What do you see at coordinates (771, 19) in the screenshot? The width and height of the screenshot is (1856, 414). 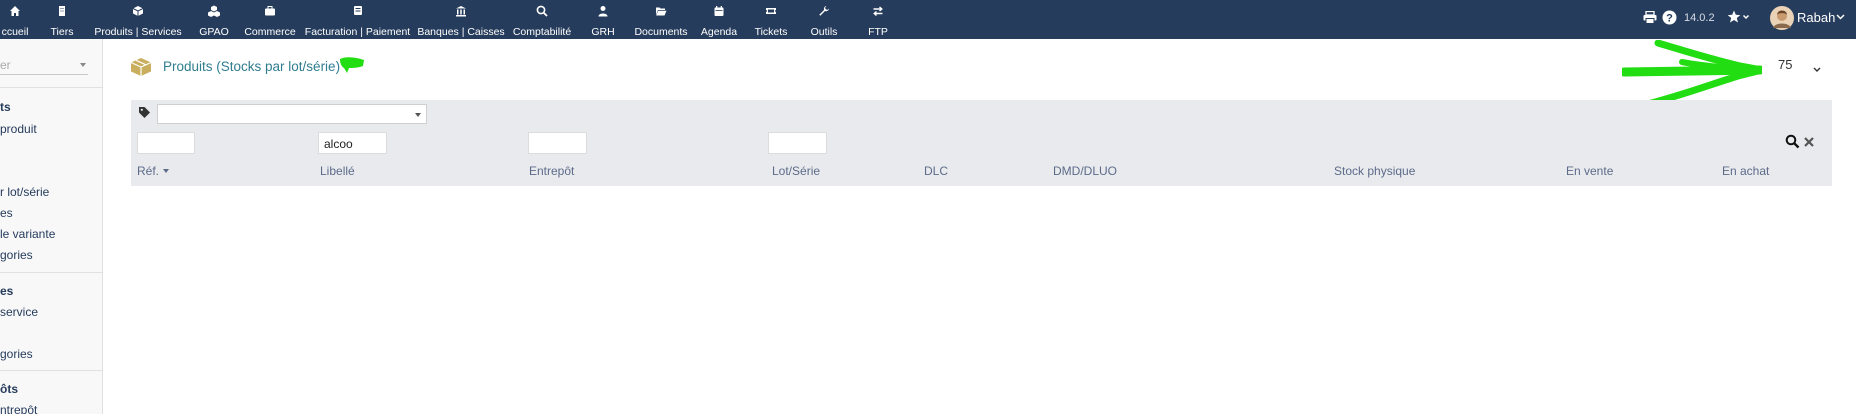 I see `nav-tickets: Tickets` at bounding box center [771, 19].